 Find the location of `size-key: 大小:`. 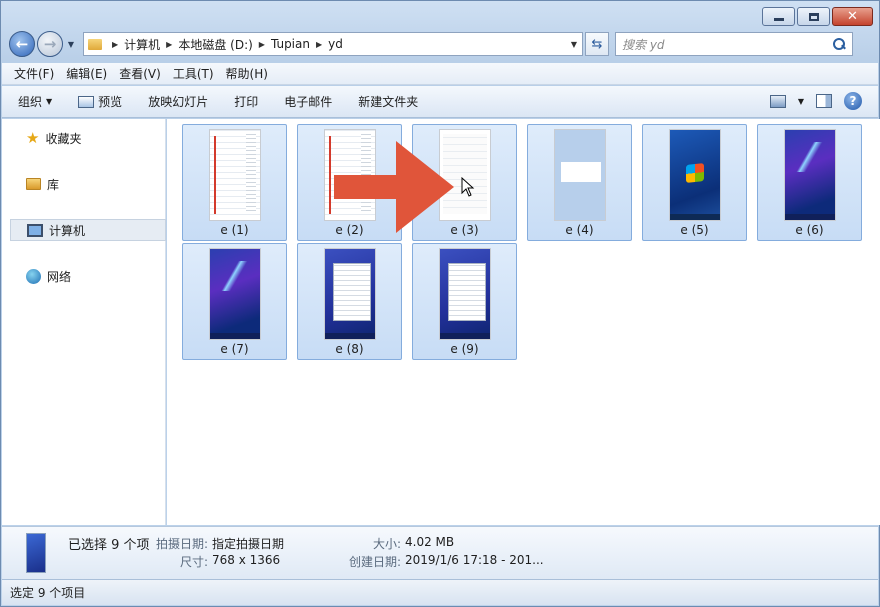

size-key: 大小: is located at coordinates (387, 544).